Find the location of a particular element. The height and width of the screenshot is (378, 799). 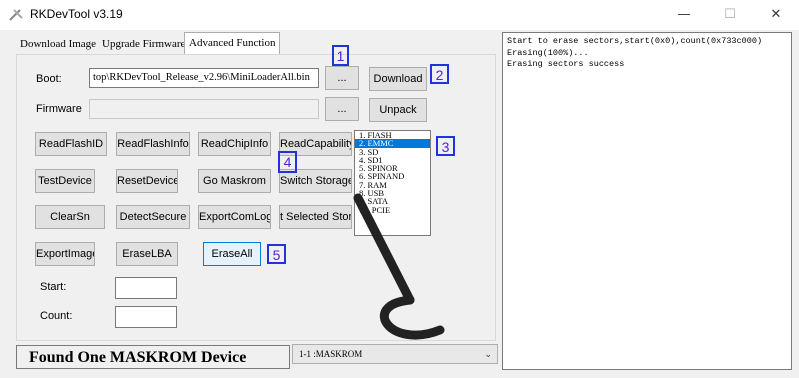

device-select-dropdown: 1-1 :MASKROM ⌄ is located at coordinates (395, 354).